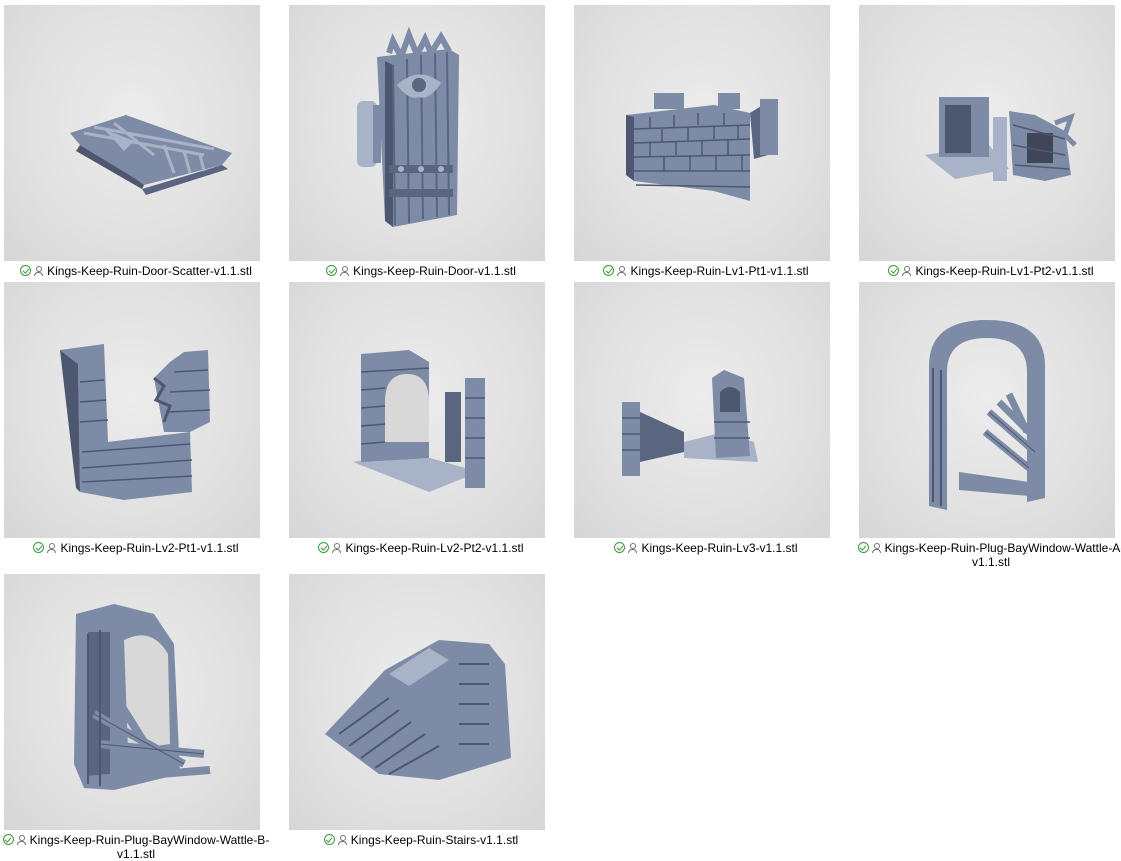  What do you see at coordinates (421, 548) in the screenshot?
I see `file-name: Kings-Keep-Ruin-Lv2-Pt2-v1.1.stl` at bounding box center [421, 548].